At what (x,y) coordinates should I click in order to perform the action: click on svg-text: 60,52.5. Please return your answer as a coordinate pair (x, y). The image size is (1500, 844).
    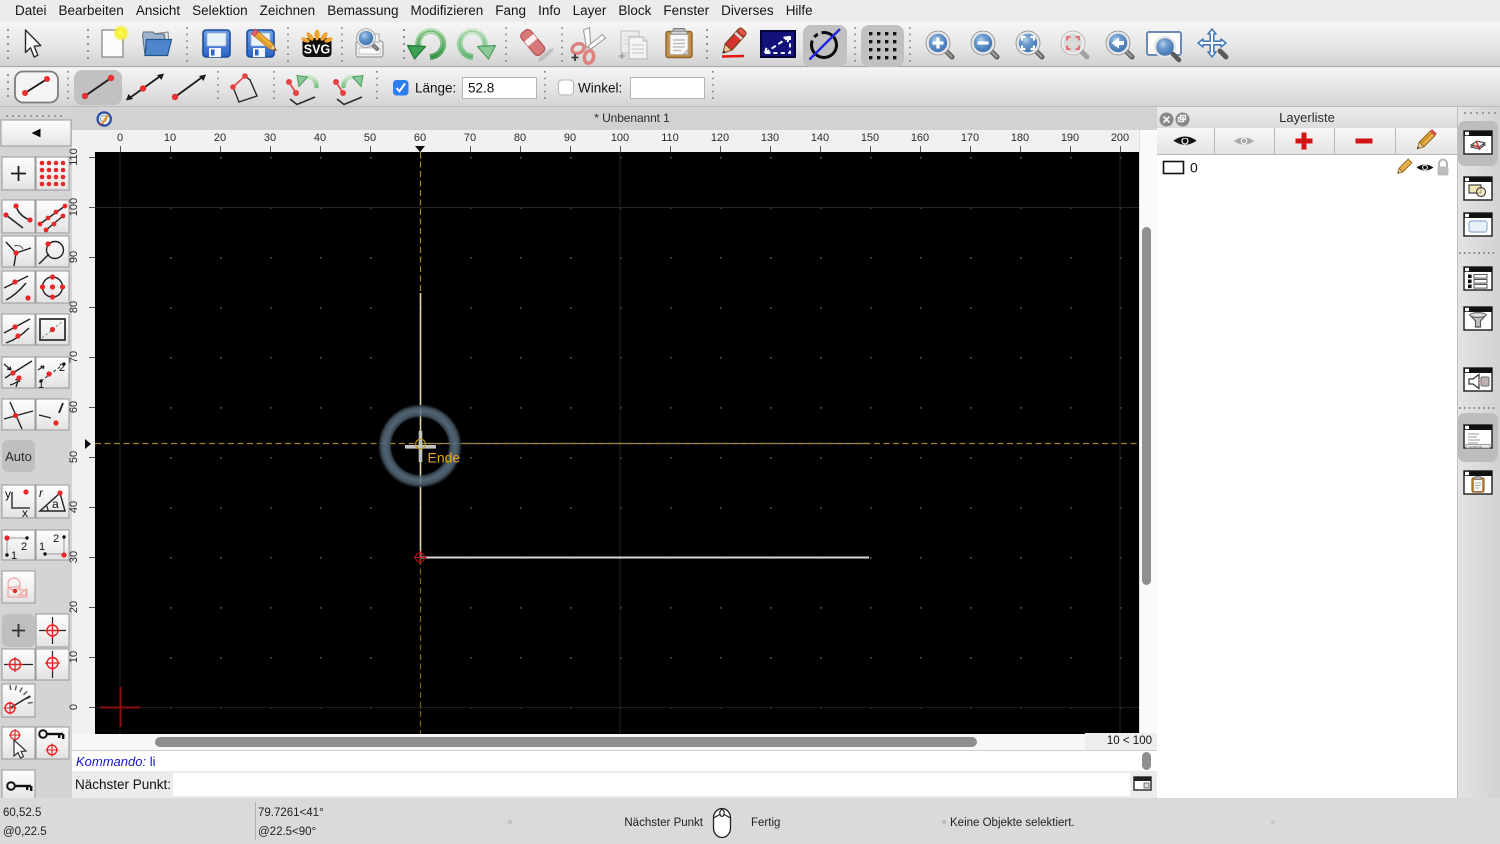
    Looking at the image, I should click on (22, 813).